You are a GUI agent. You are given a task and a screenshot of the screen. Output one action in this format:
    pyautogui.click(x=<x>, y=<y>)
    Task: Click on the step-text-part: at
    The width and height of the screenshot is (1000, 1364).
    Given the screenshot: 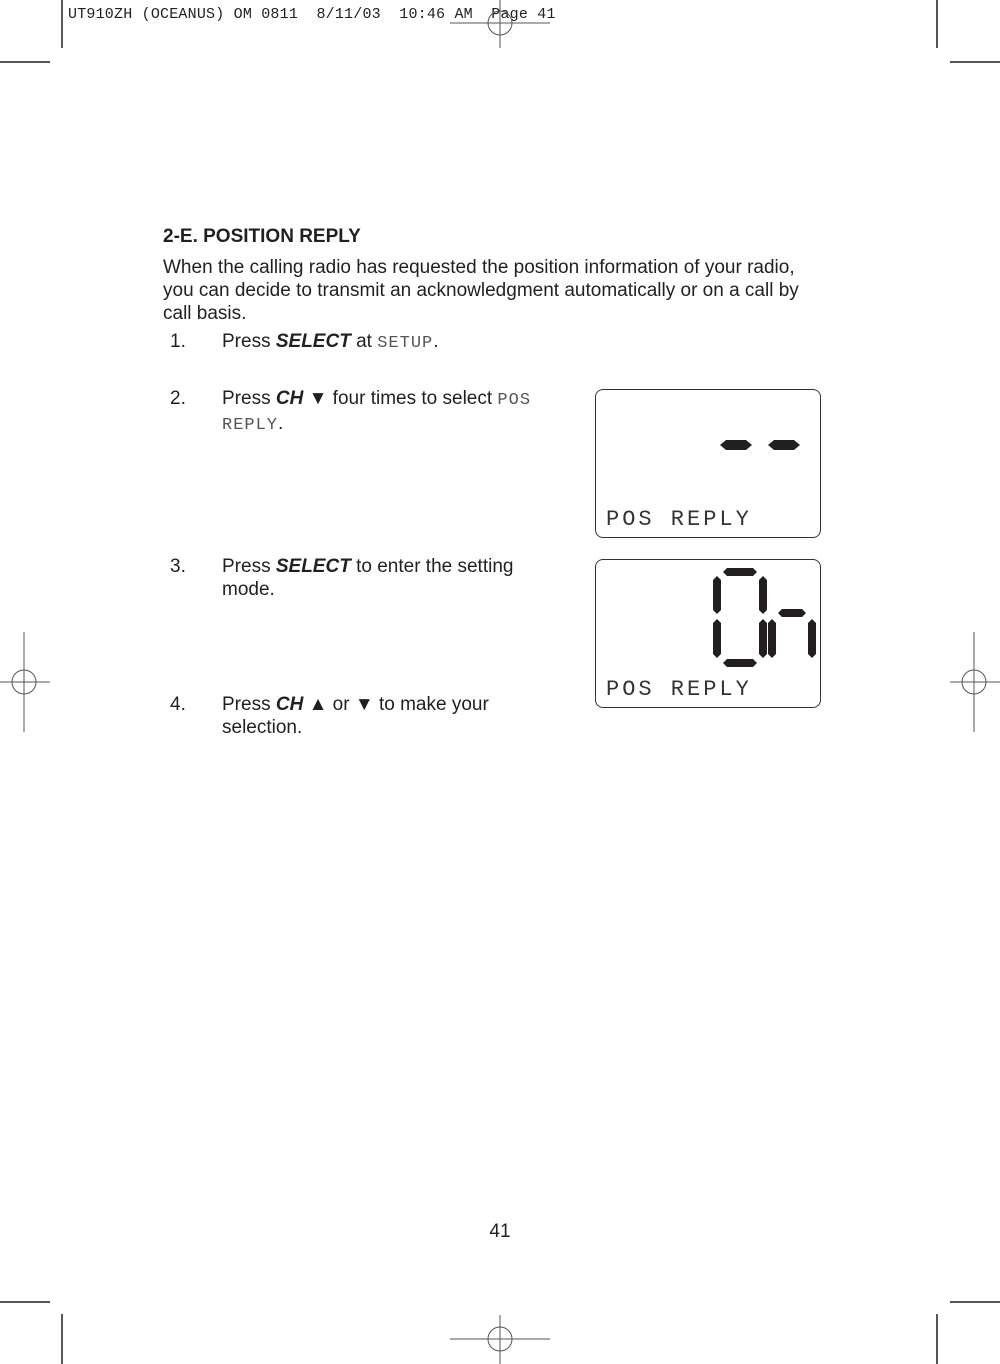 What is the action you would take?
    pyautogui.click(x=364, y=341)
    